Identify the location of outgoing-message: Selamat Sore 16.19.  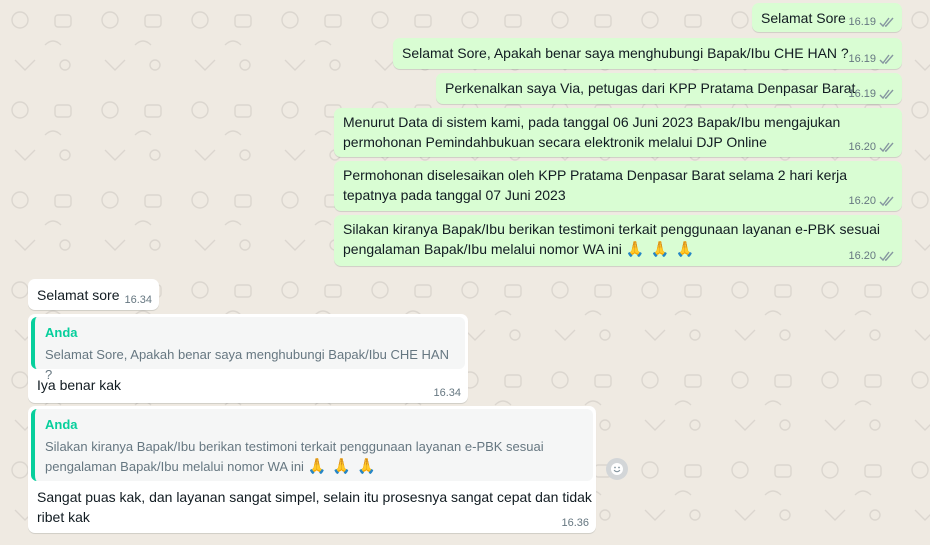
(827, 17).